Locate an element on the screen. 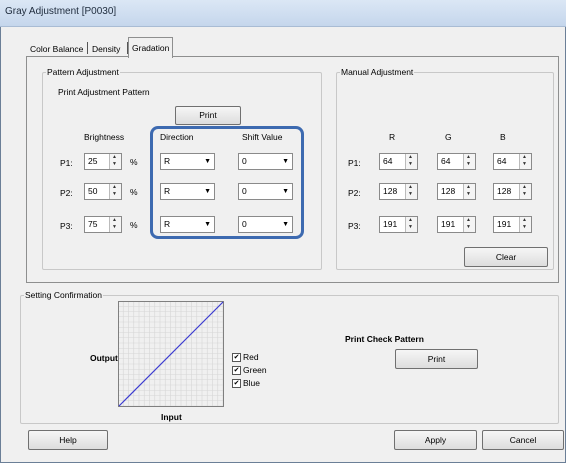  red-checkbox: ✔ is located at coordinates (236, 357).